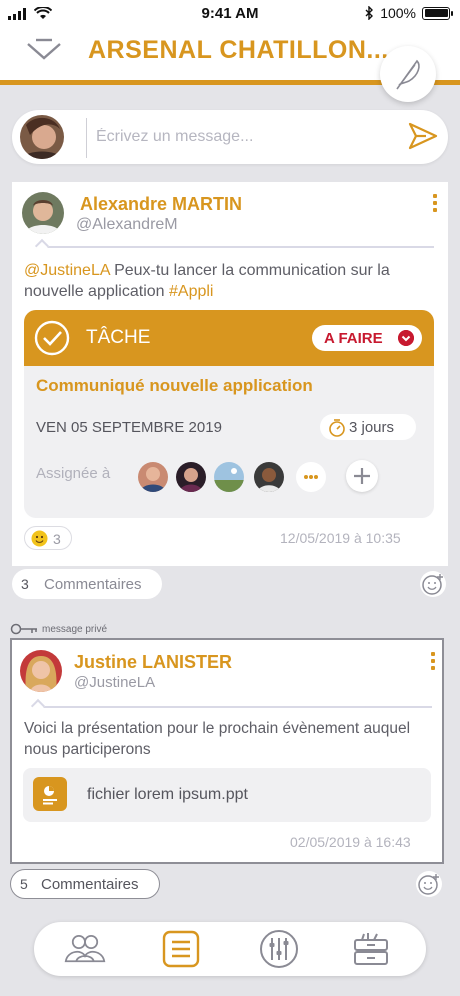 The height and width of the screenshot is (996, 460). Describe the element at coordinates (161, 204) in the screenshot. I see `author-name: Alexandre MARTIN` at that location.